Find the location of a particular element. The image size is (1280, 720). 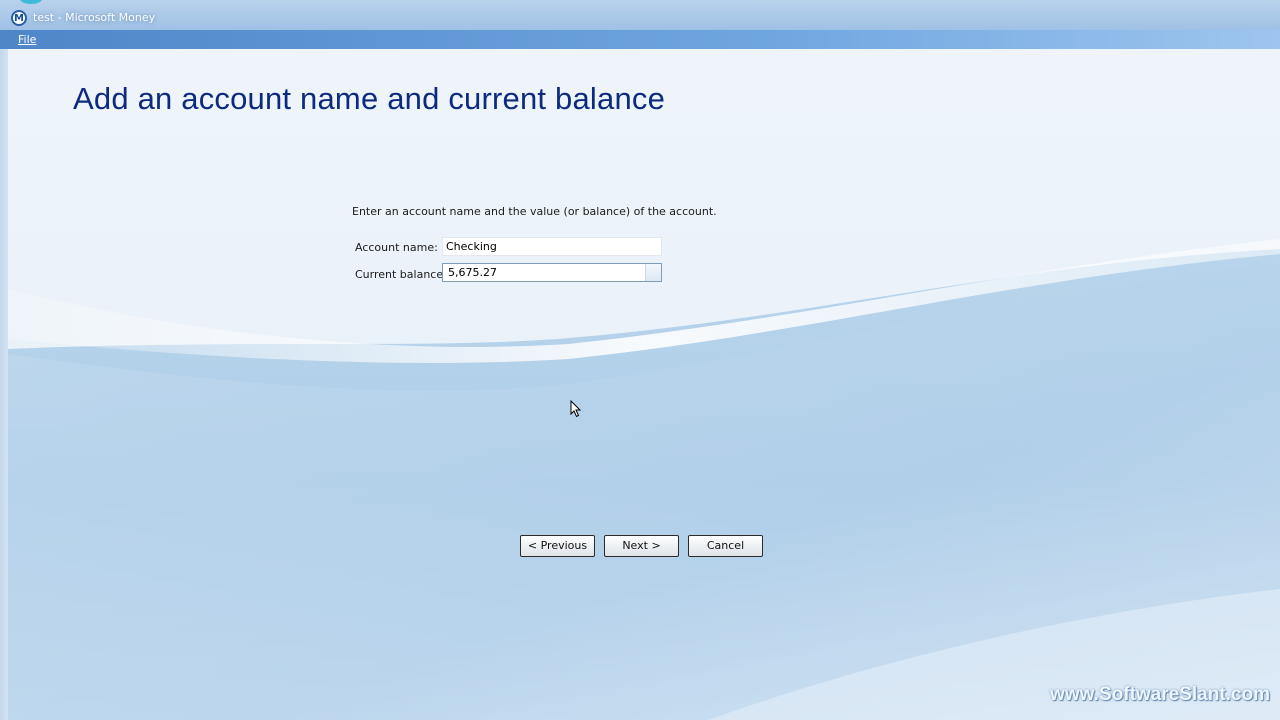

account-name-field: Checking is located at coordinates (552, 246).